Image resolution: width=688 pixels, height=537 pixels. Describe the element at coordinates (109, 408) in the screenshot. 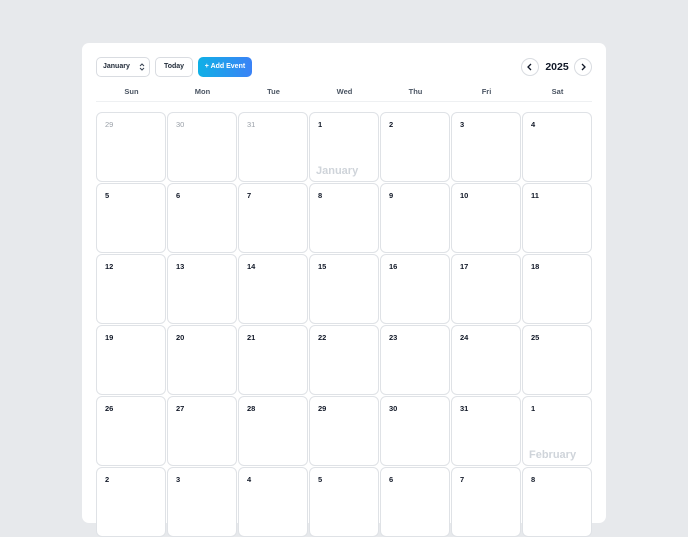

I see `day-number: 26` at that location.